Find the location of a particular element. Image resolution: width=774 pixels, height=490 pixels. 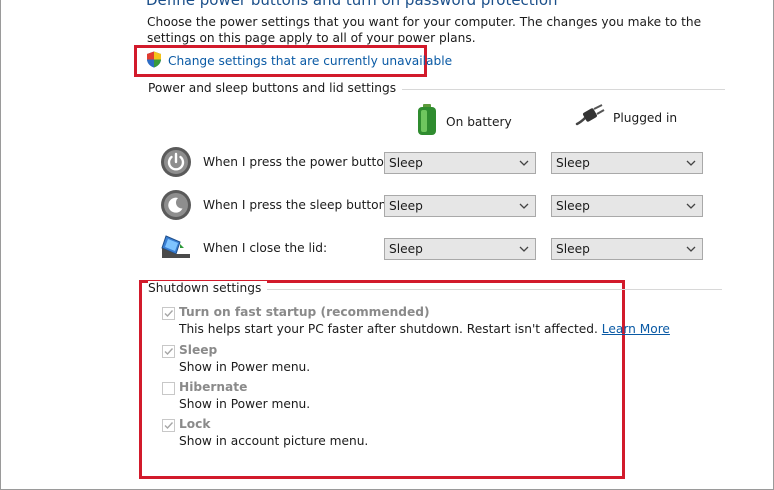

lock-option-title: Lock is located at coordinates (195, 424).